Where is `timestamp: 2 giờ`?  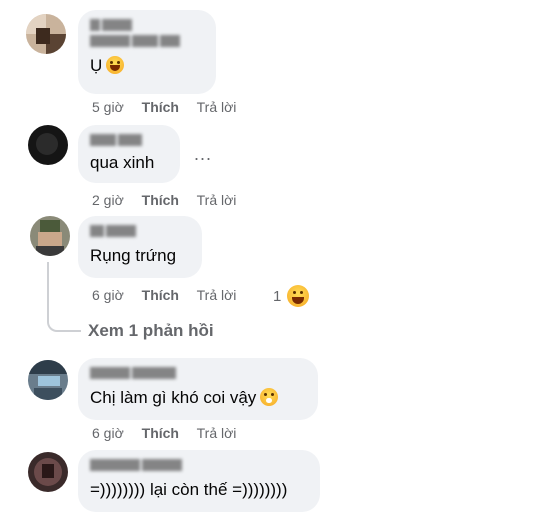 timestamp: 2 giờ is located at coordinates (108, 200).